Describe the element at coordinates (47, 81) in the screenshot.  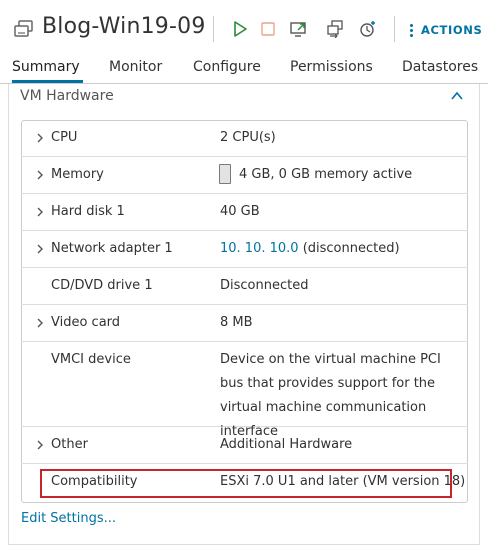
I see `active-tab-indicator` at that location.